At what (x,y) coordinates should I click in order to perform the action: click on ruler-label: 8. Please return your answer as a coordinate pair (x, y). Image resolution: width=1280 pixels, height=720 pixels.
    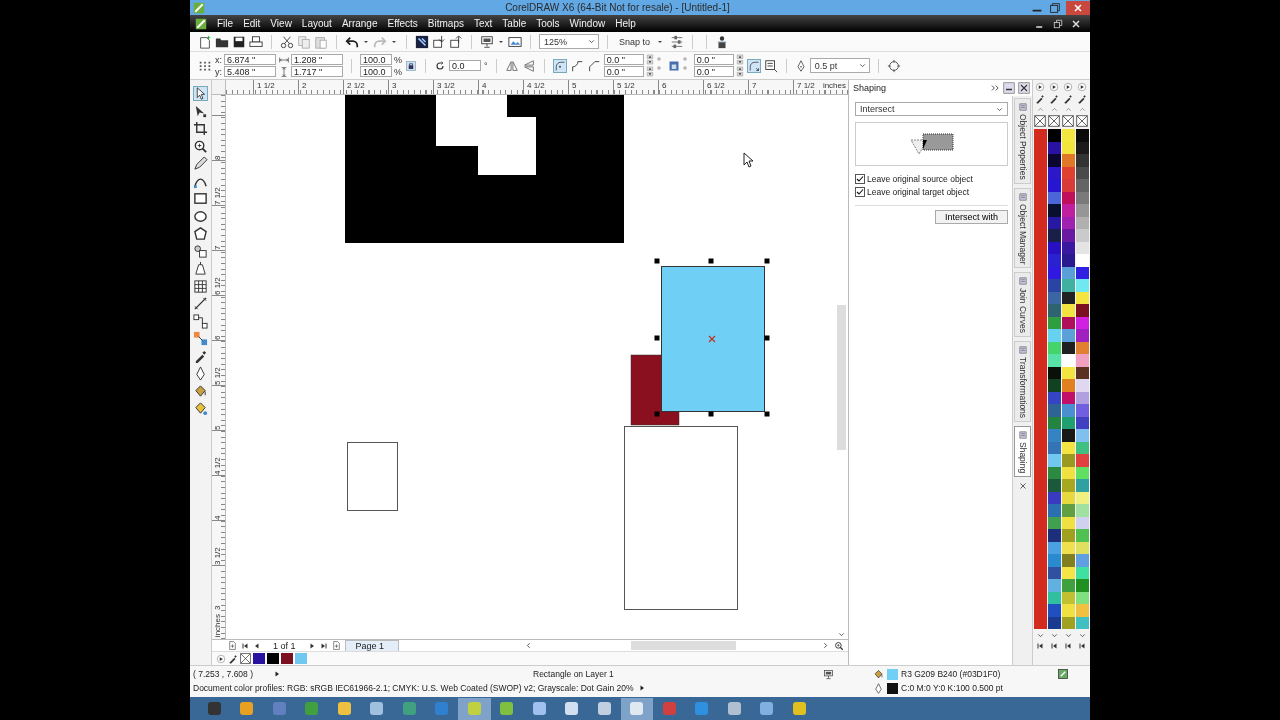
    Looking at the image, I should click on (217, 157).